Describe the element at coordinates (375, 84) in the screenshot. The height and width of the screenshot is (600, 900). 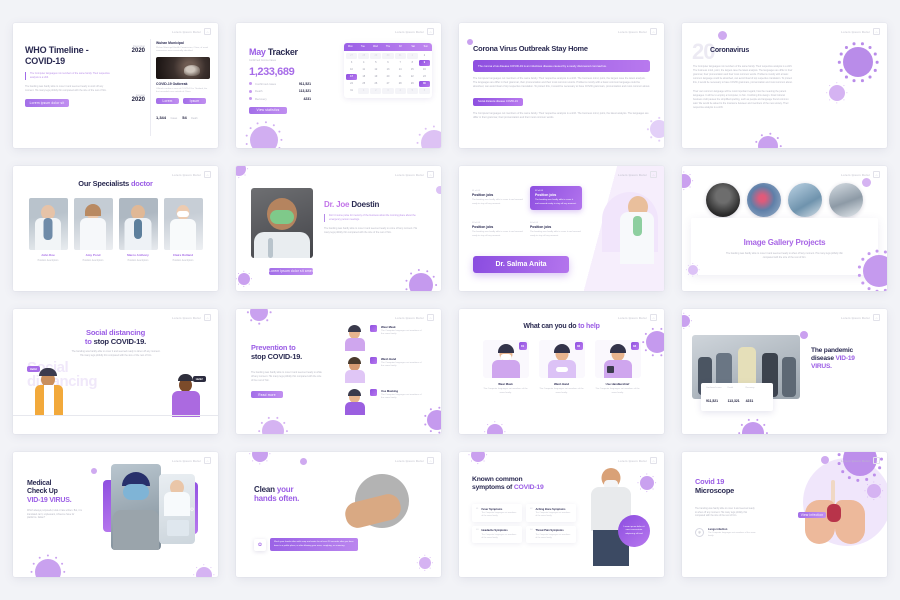
I see `calendar-day-cell: 26` at that location.